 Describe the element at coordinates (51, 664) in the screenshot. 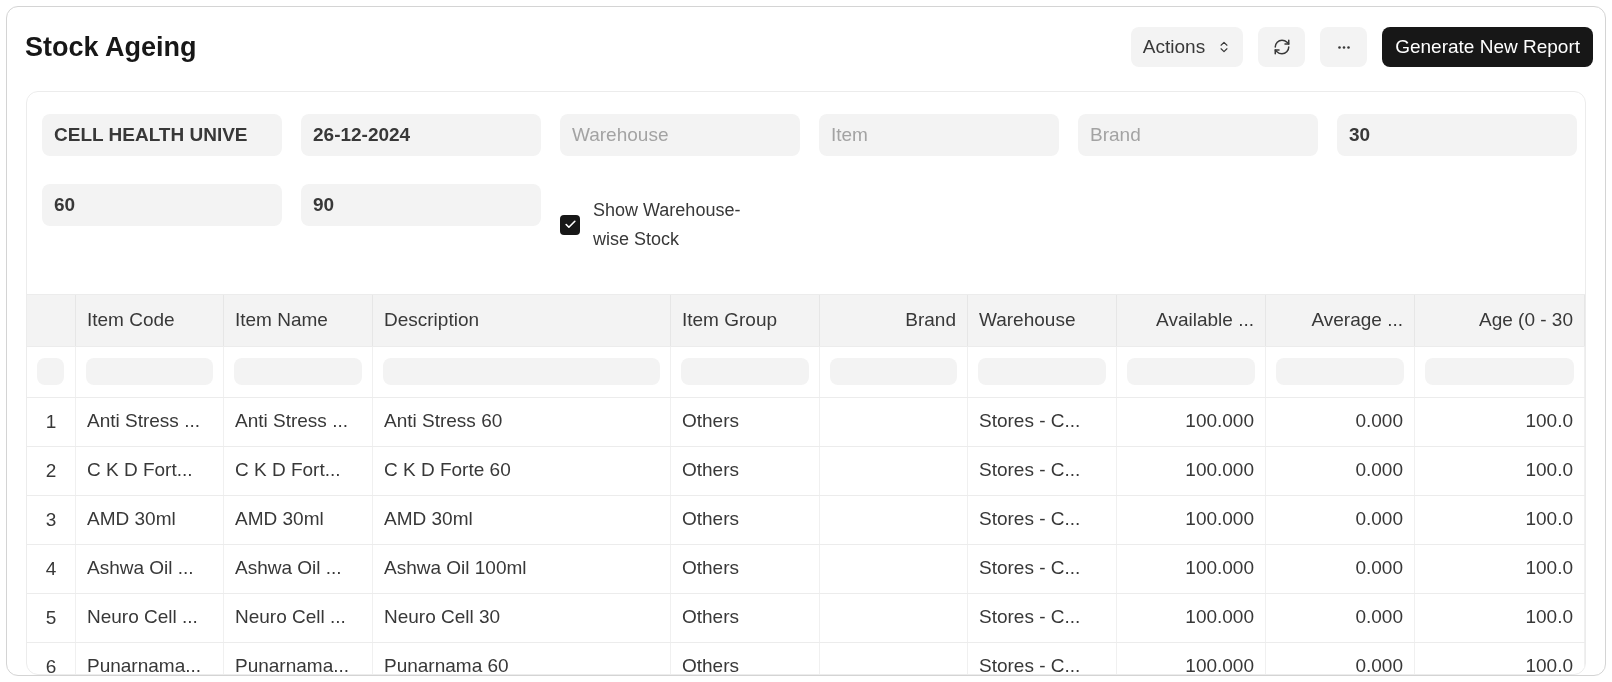

I see `row-number: 6` at that location.